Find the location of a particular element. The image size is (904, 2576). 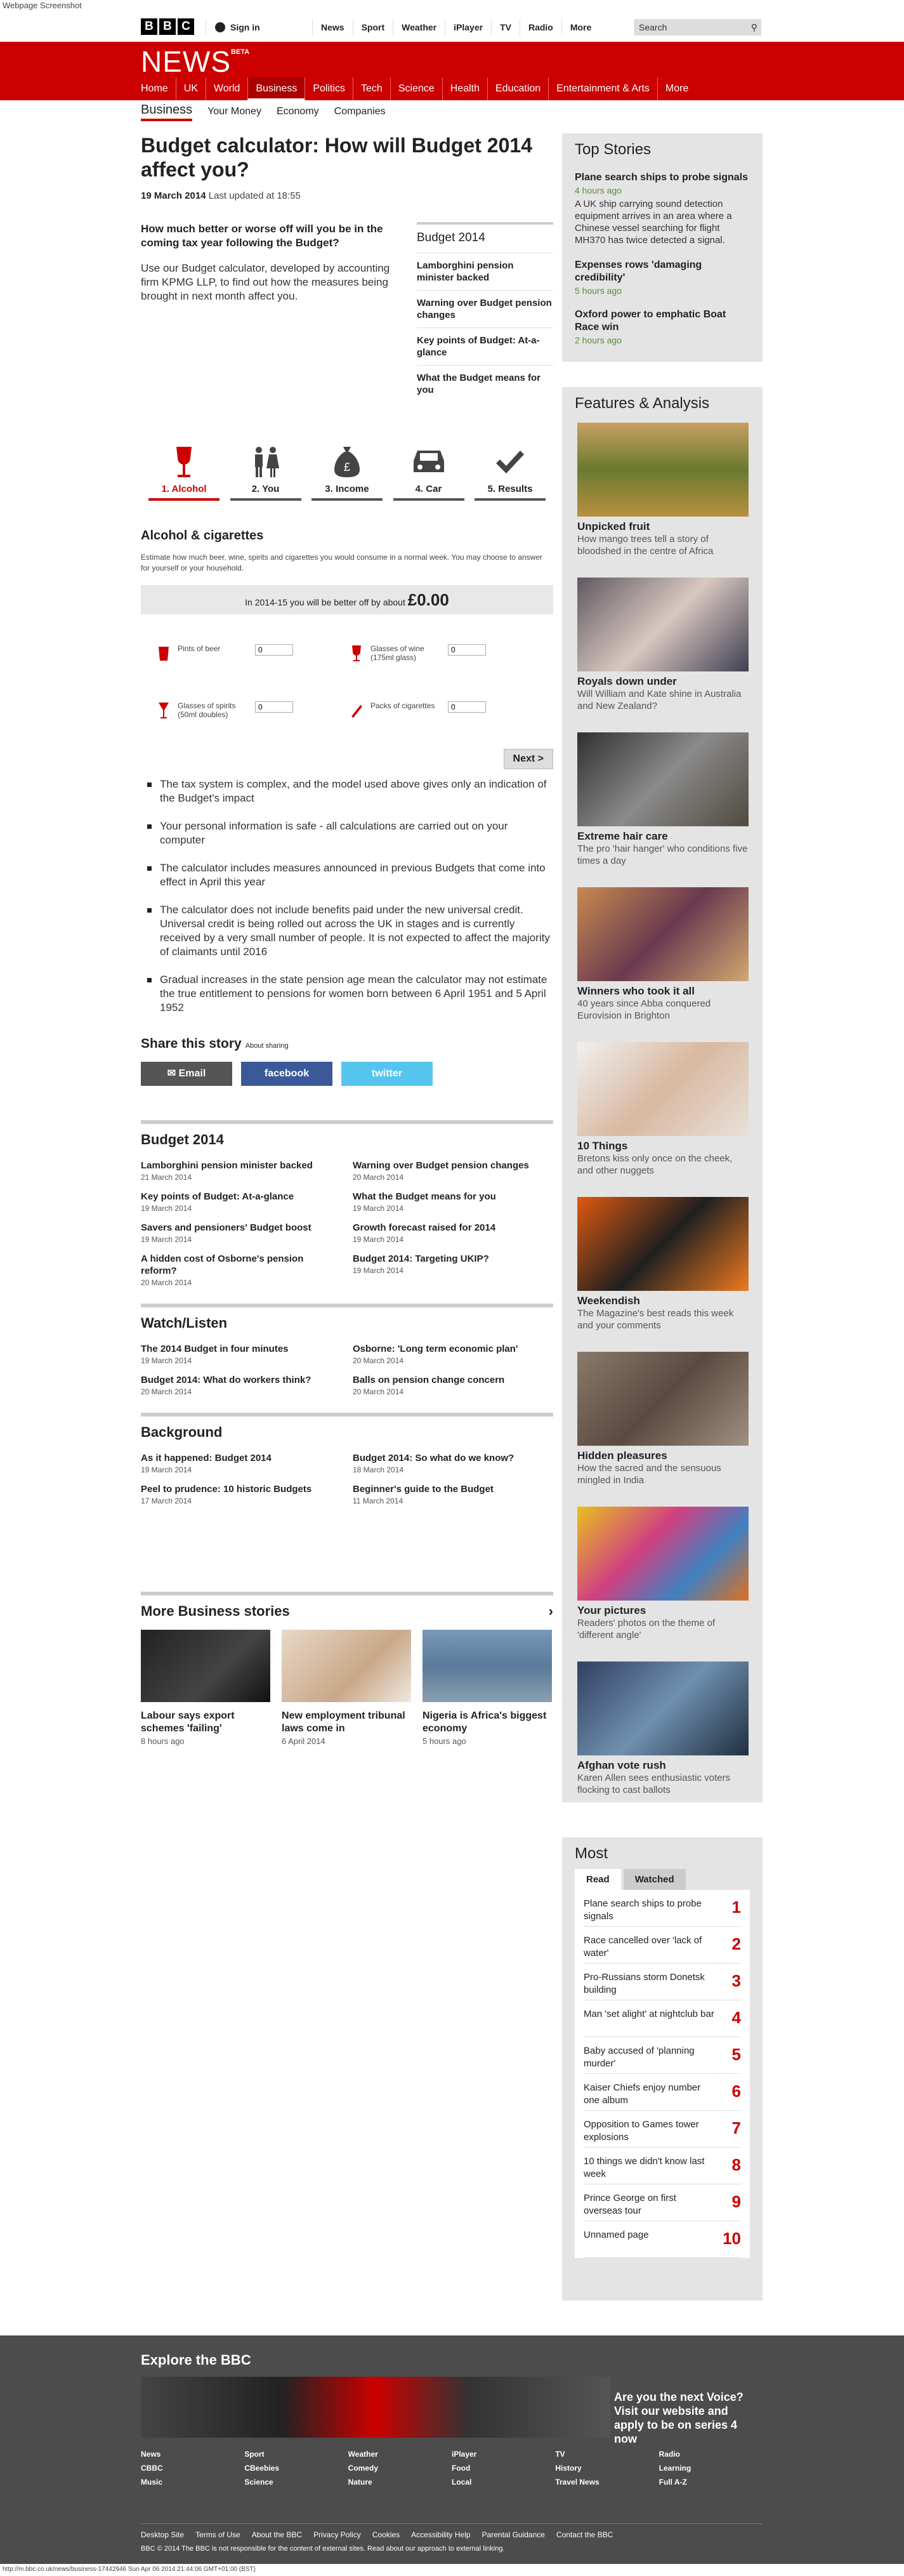

explore-link: Music is located at coordinates (193, 2482).